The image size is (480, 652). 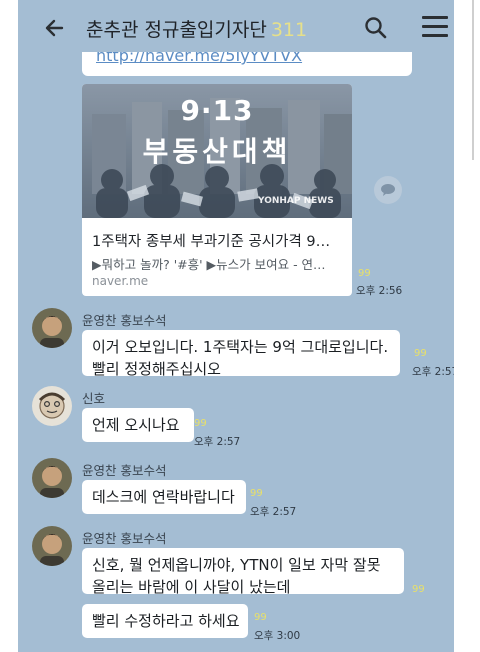 I want to click on message-bubble: 데스크에 연락바랍니다, so click(x=164, y=497).